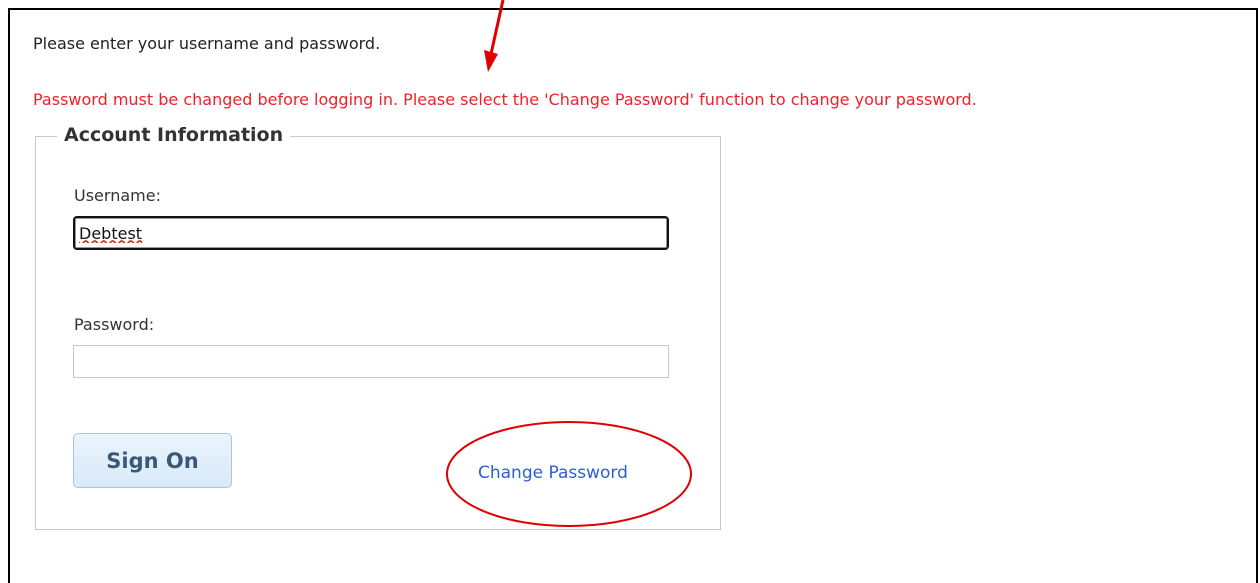  What do you see at coordinates (114, 324) in the screenshot?
I see `password-label: Password:` at bounding box center [114, 324].